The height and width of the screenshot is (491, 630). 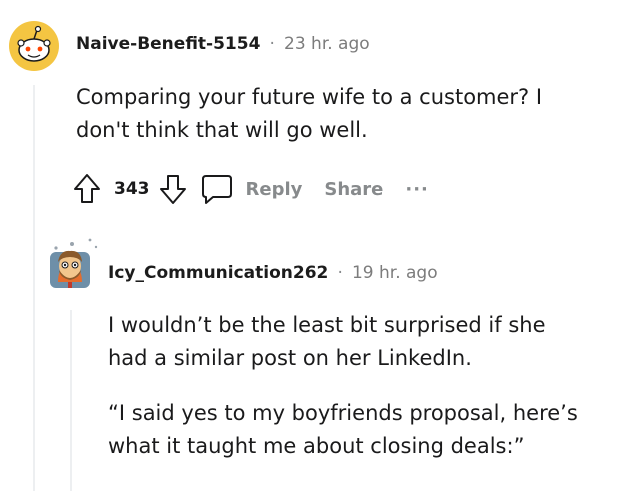 What do you see at coordinates (132, 189) in the screenshot?
I see `vote-count: 343` at bounding box center [132, 189].